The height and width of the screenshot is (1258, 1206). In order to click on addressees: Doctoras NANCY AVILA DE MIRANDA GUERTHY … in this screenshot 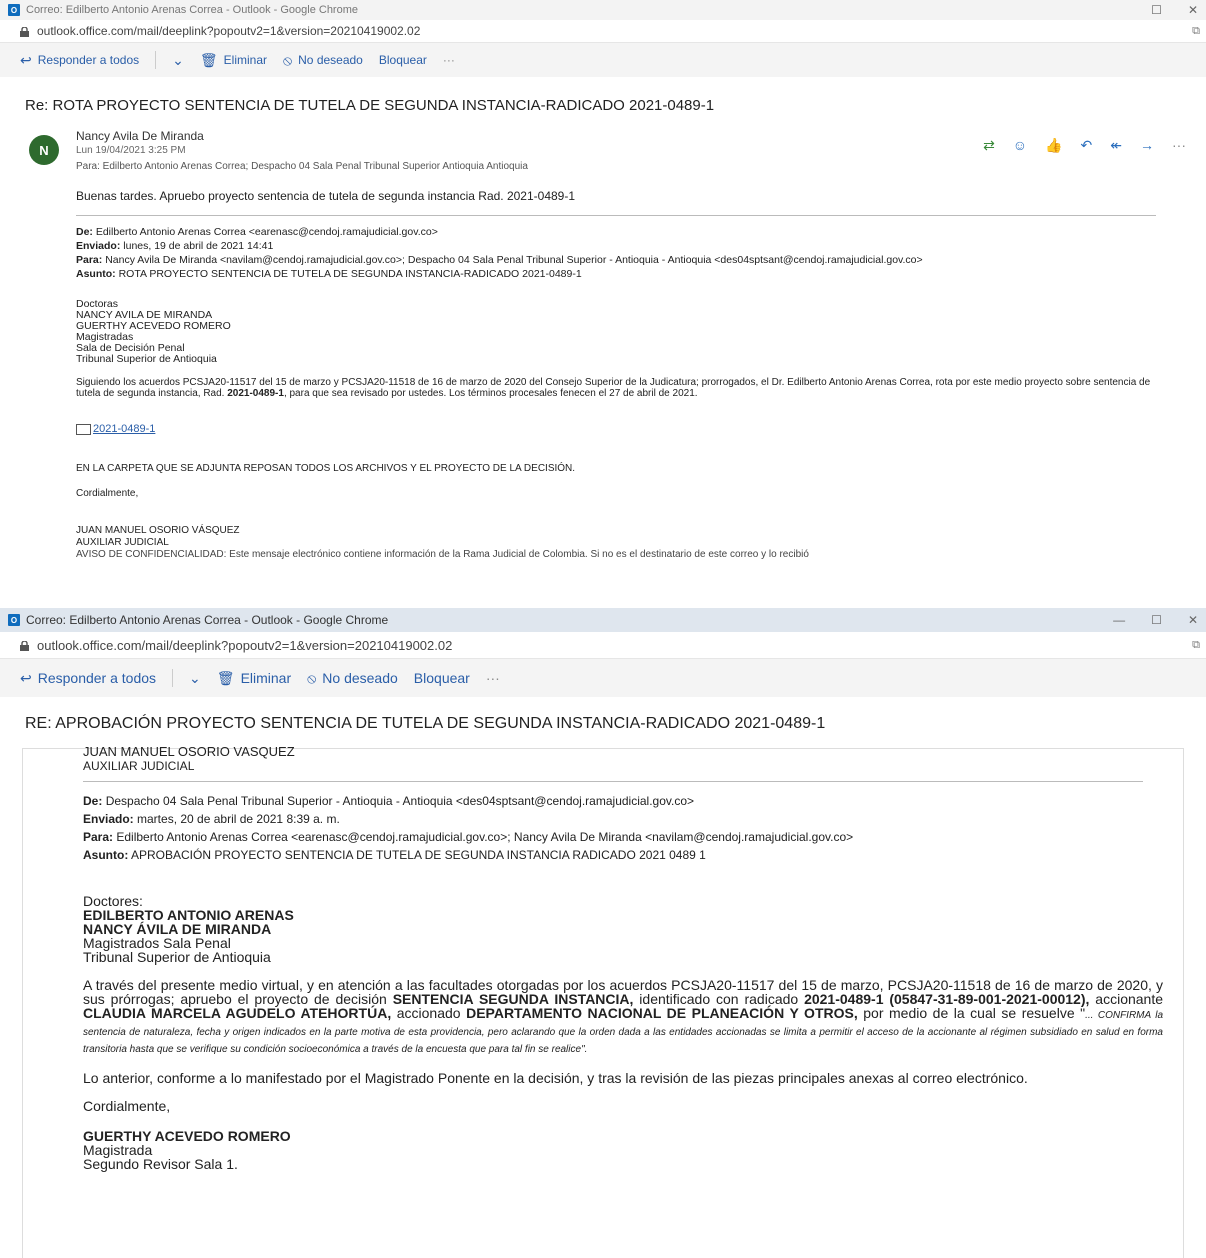, I will do `click(153, 331)`.